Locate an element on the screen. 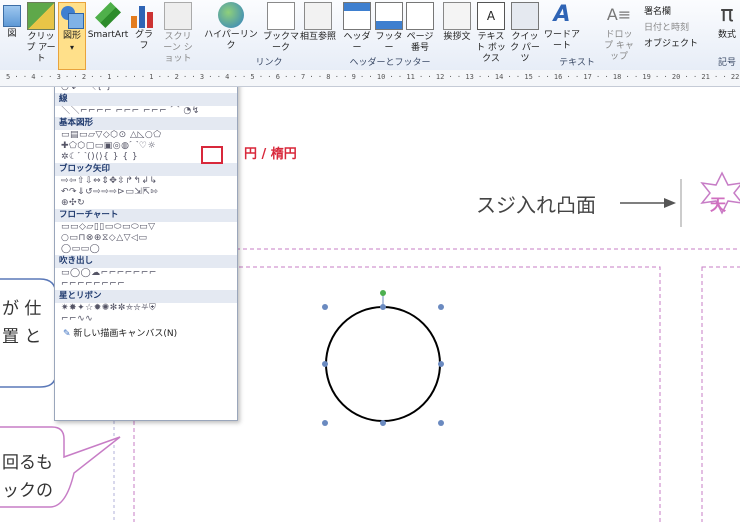 The height and width of the screenshot is (522, 740). drop-cap-icon: A≡ is located at coordinates (619, 14).